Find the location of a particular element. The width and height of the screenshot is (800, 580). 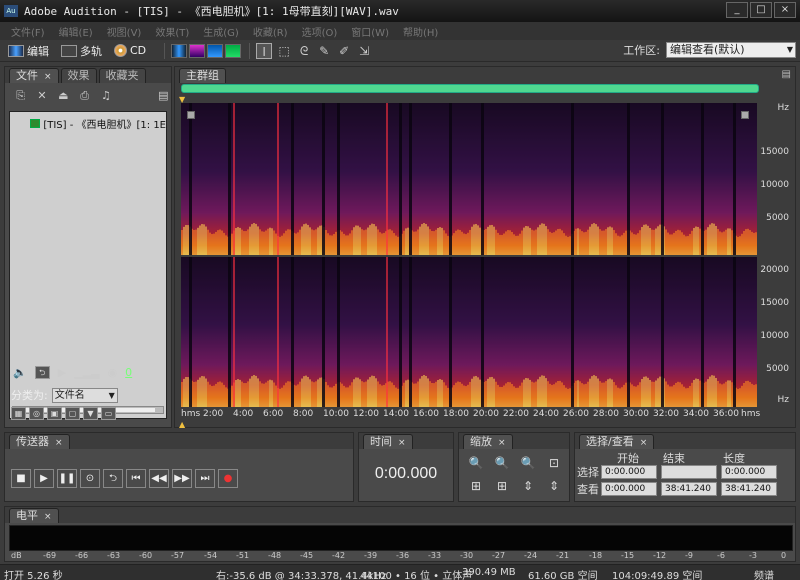

menu-favorites: 收藏(R) is located at coordinates (270, 31).